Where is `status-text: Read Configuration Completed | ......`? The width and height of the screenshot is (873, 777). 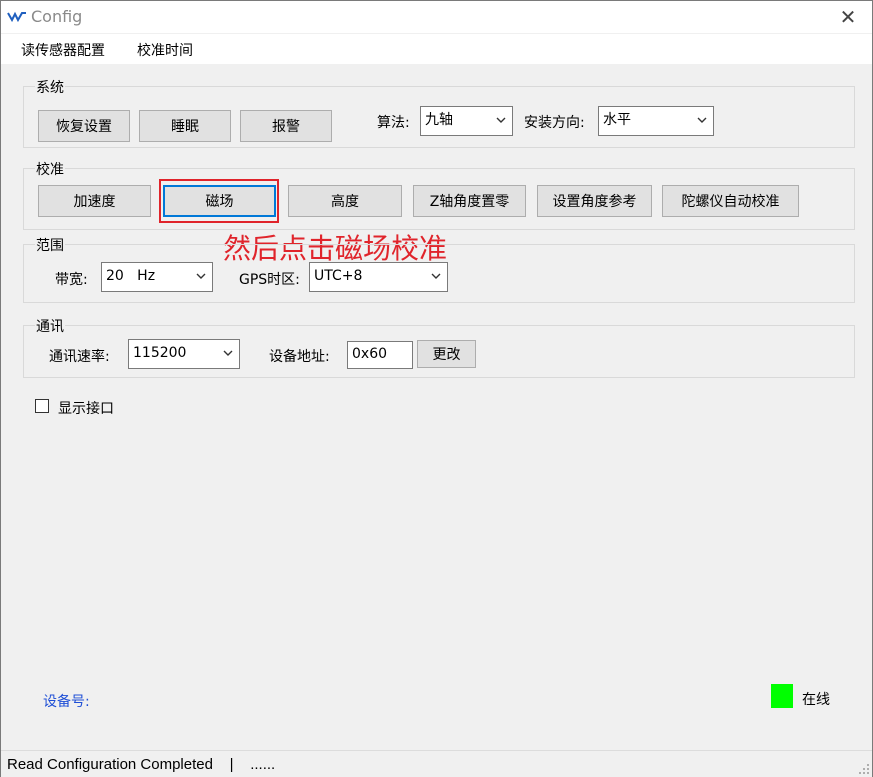
status-text: Read Configuration Completed | ...... is located at coordinates (141, 764).